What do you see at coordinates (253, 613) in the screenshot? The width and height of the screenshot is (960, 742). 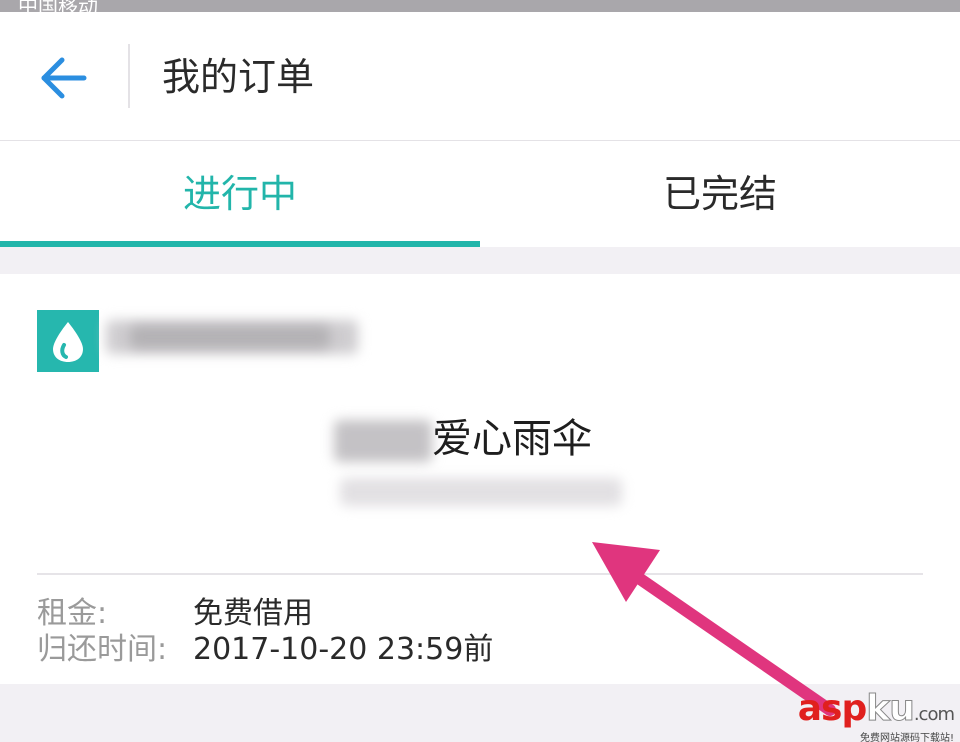 I see `rent-value: 免费借用` at bounding box center [253, 613].